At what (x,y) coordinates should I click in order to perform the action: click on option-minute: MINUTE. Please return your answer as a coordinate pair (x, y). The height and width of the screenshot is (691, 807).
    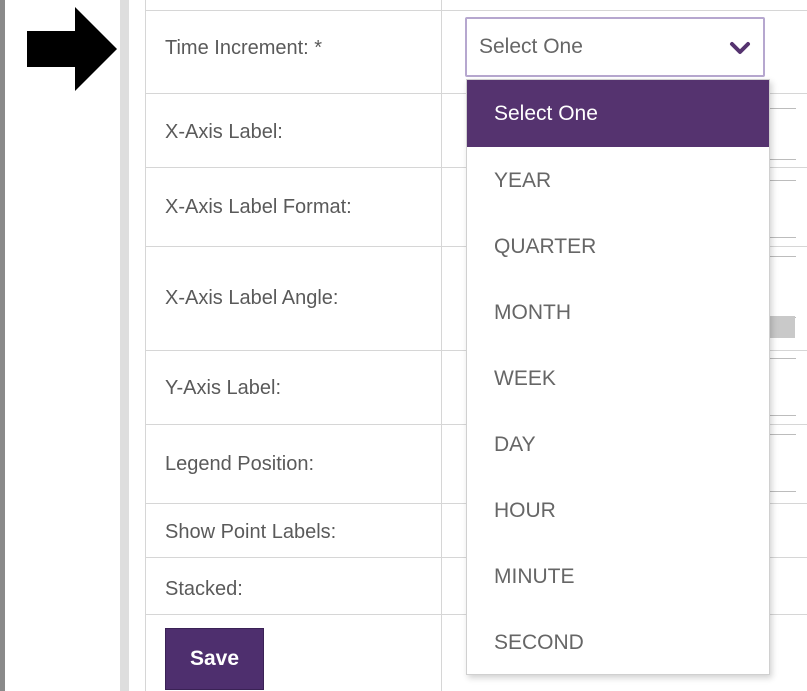
    Looking at the image, I should click on (618, 576).